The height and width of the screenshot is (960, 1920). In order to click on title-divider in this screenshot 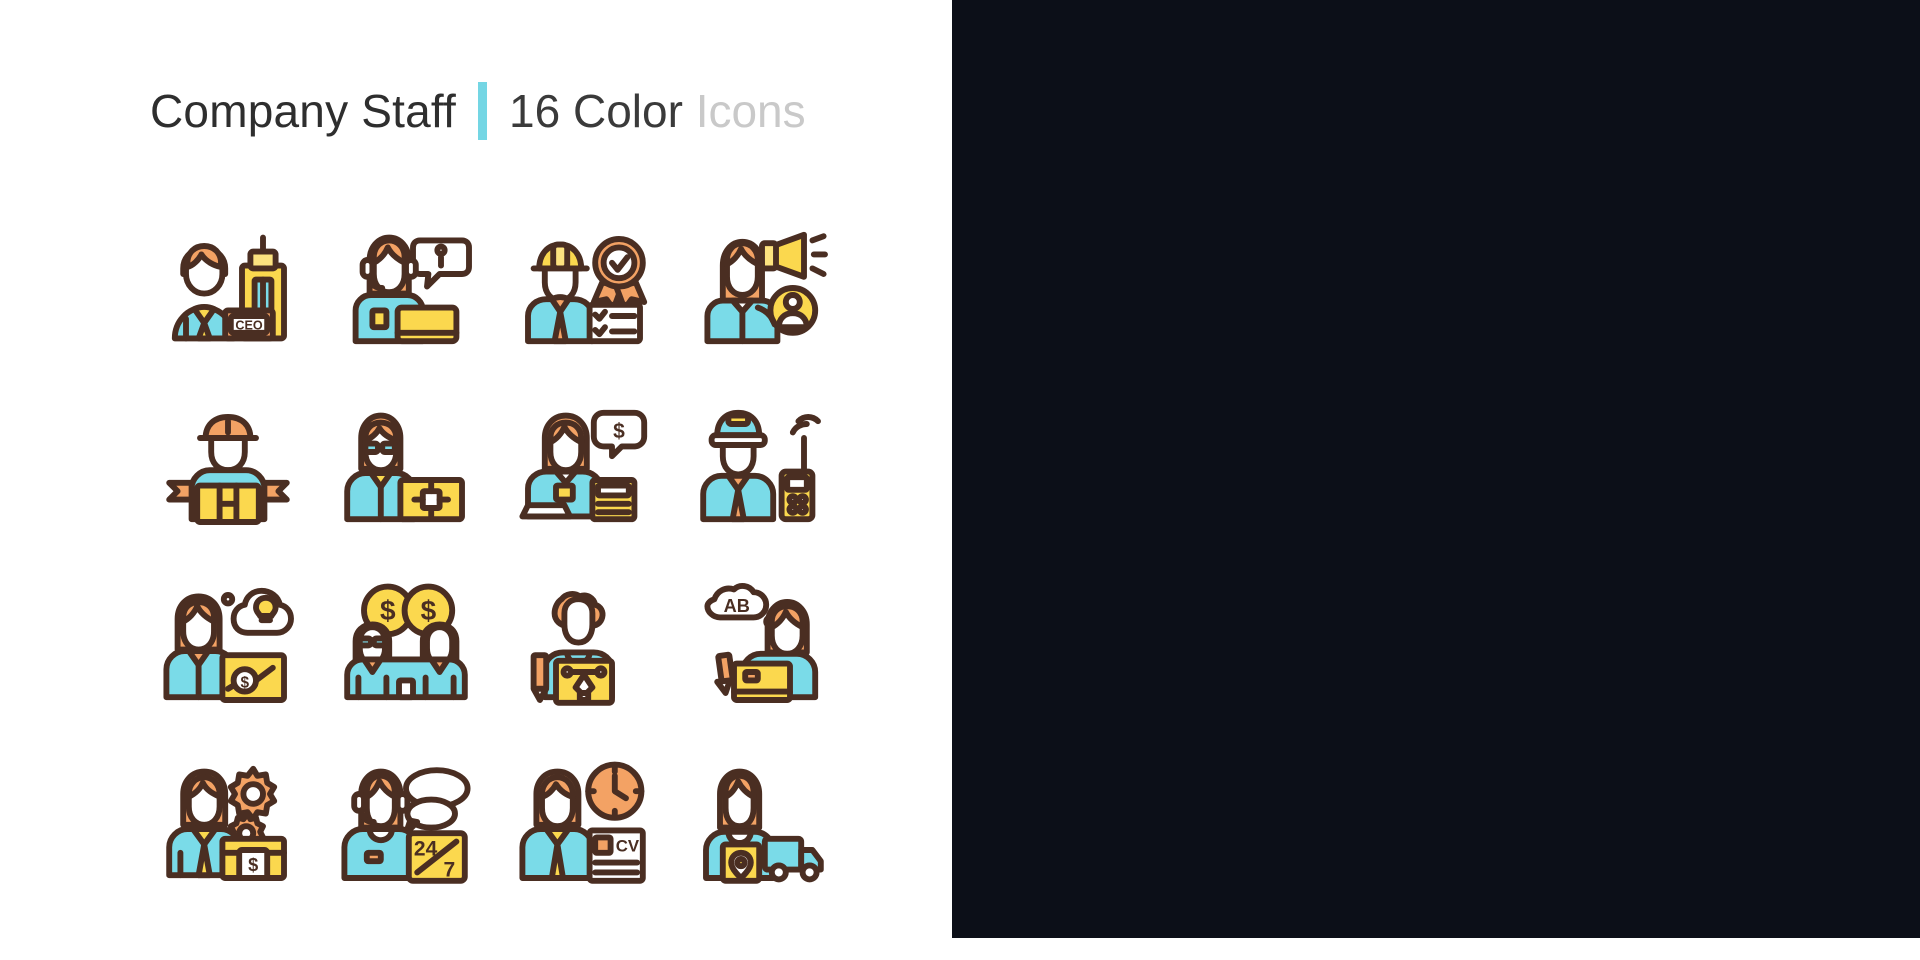, I will do `click(483, 111)`.